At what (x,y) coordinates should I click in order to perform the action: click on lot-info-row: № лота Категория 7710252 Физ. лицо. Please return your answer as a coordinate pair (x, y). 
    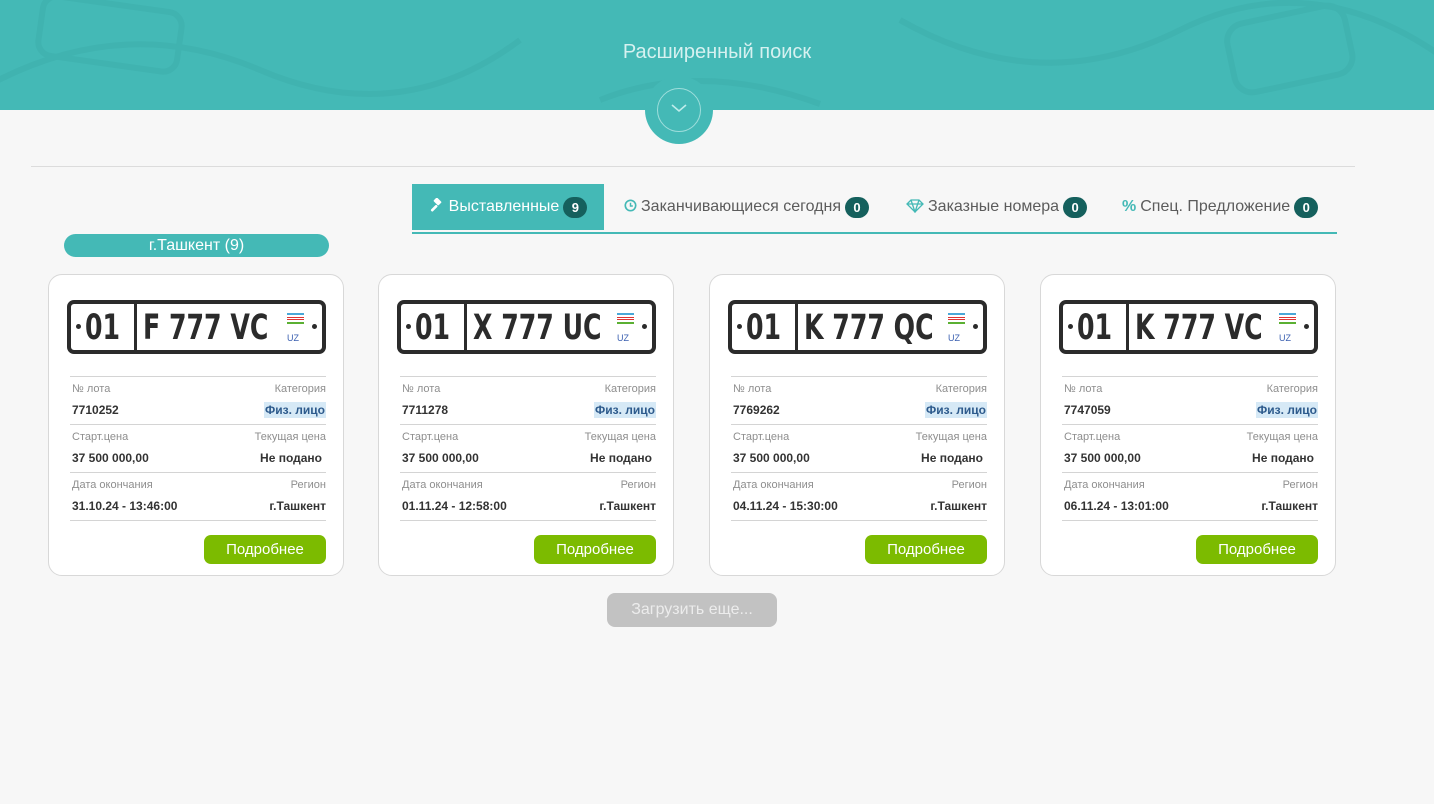
    Looking at the image, I should click on (198, 400).